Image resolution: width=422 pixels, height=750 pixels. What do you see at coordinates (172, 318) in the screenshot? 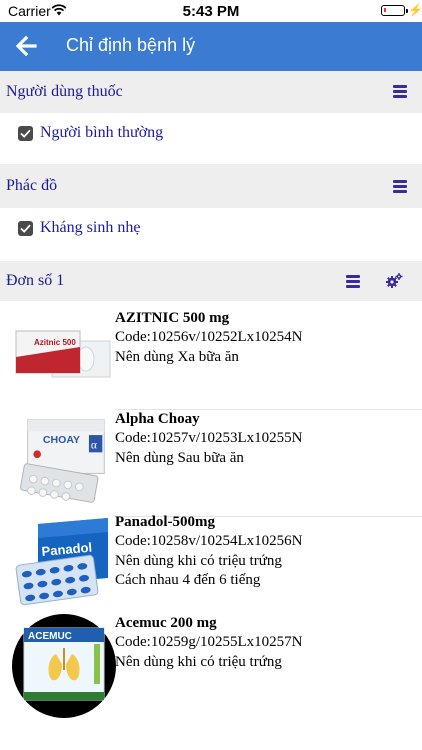
I see `drug-name: AZITNIC 500 mg` at bounding box center [172, 318].